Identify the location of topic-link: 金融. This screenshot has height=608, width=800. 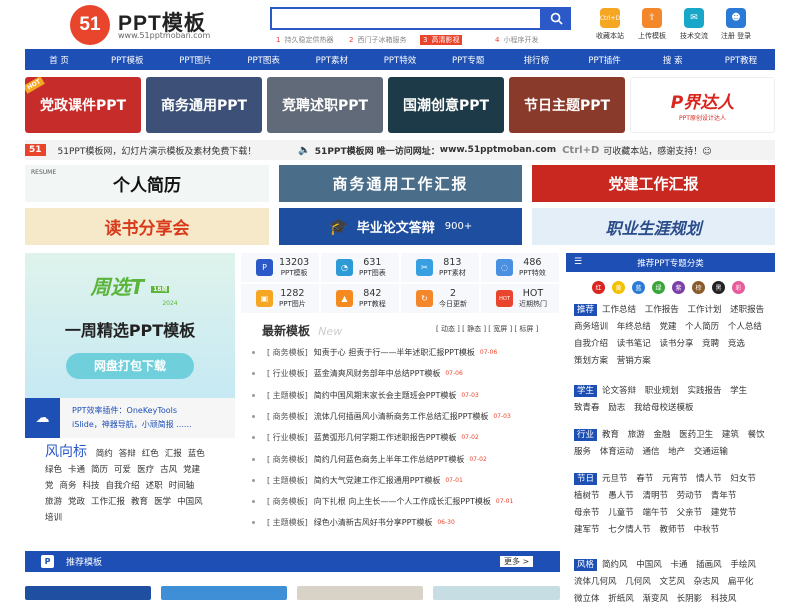
(661, 435).